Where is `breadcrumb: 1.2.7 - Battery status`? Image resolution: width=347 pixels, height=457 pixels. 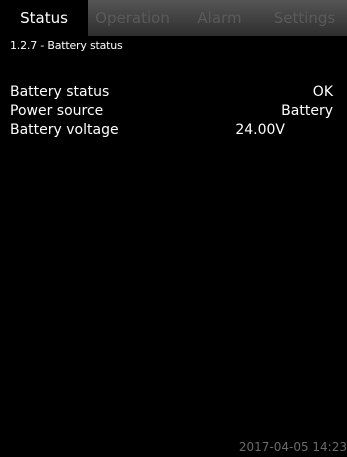
breadcrumb: 1.2.7 - Battery status is located at coordinates (66, 45).